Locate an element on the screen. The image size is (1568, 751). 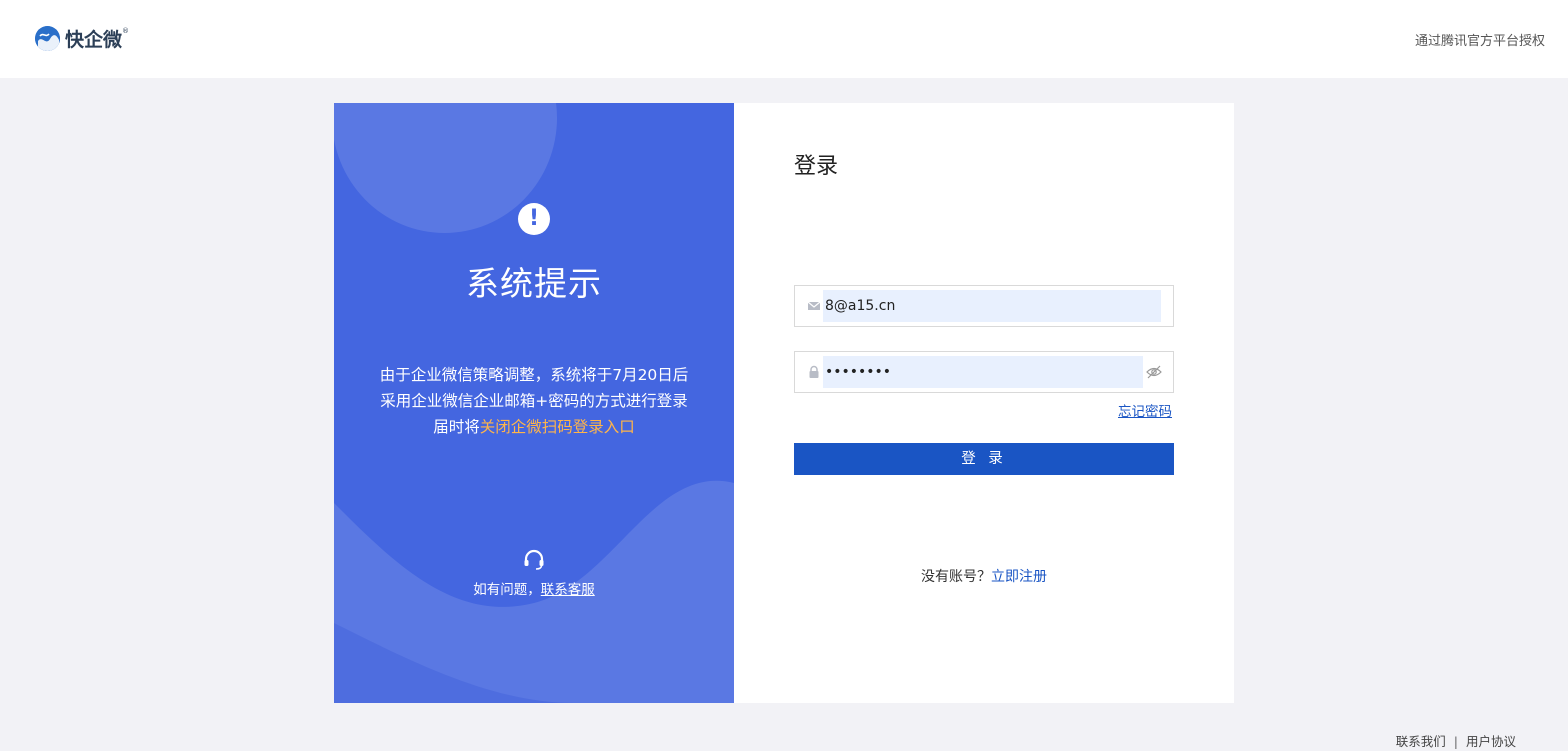
register-line: 没有账号？立即注册 is located at coordinates (984, 576).